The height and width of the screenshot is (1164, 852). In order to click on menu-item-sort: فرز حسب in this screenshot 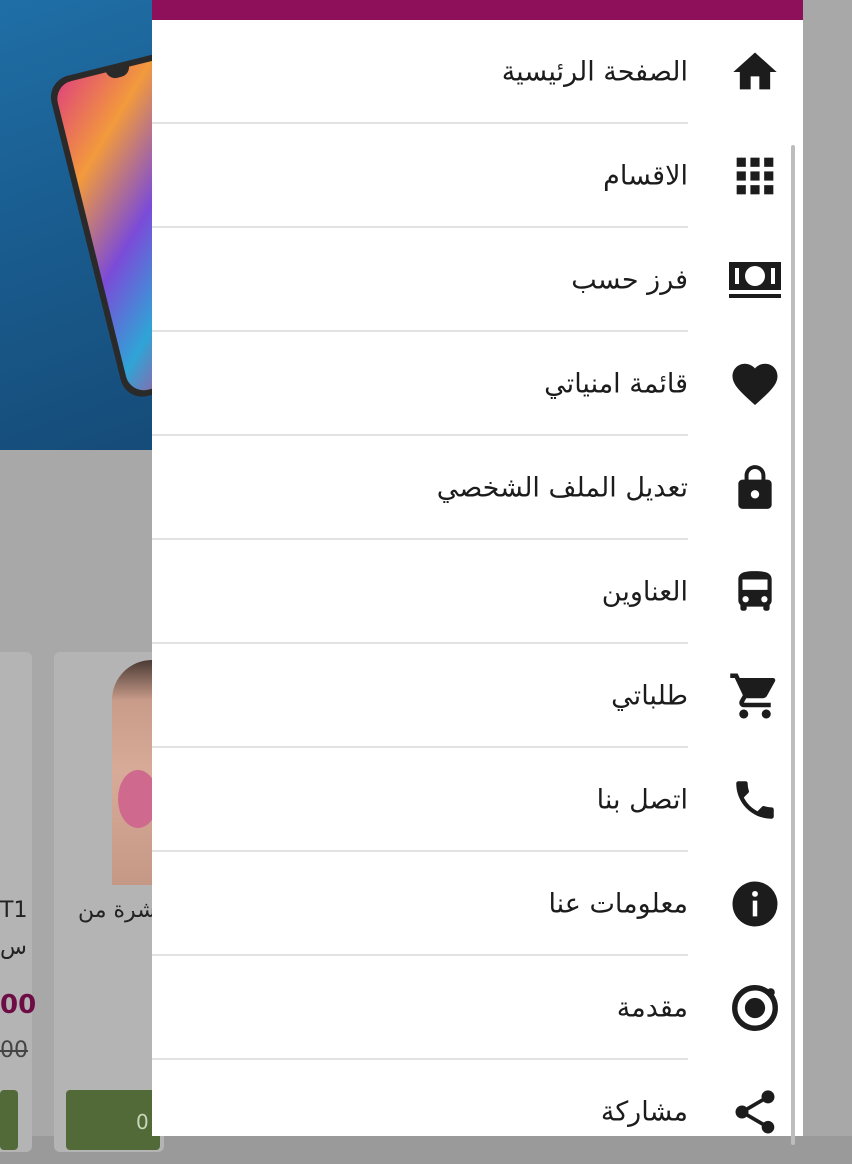, I will do `click(477, 280)`.